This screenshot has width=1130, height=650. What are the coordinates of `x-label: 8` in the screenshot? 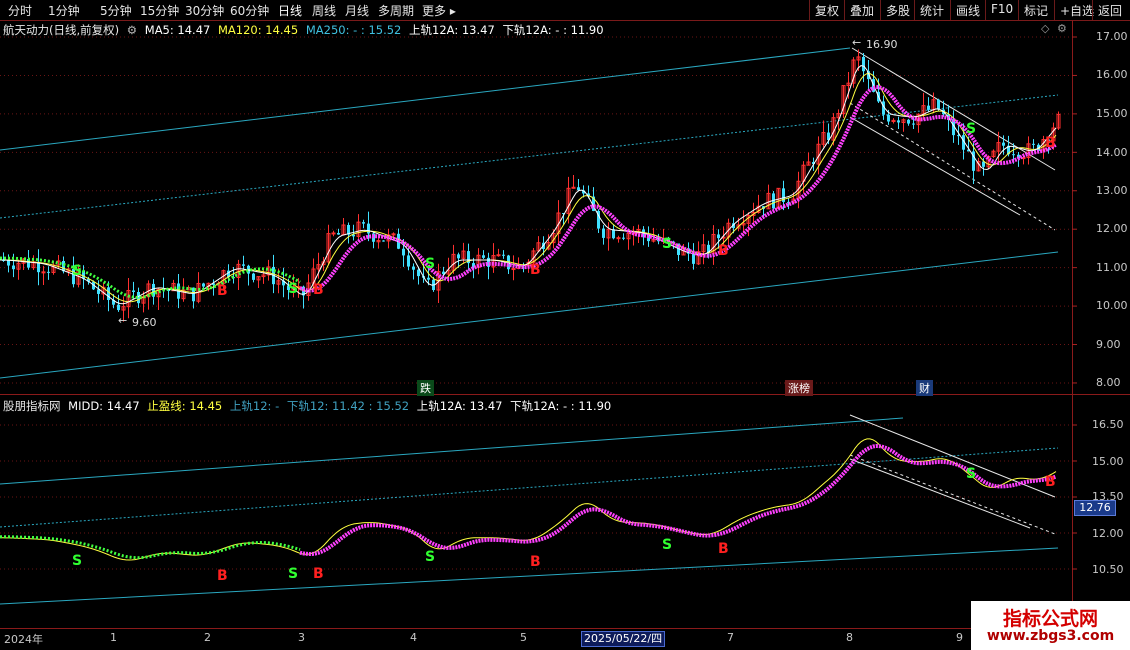 It's located at (849, 637).